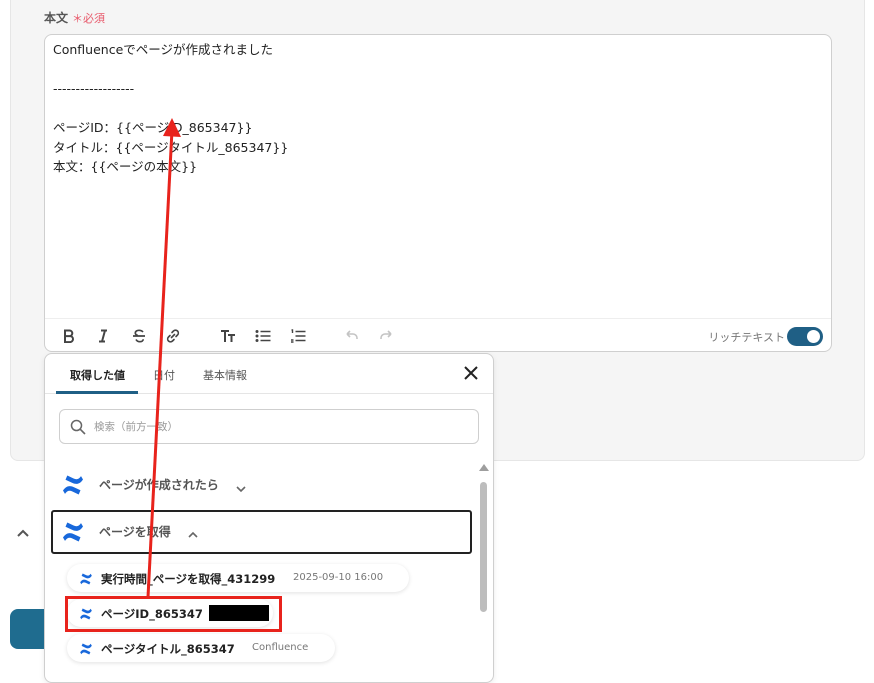 This screenshot has width=874, height=683. I want to click on search-box, so click(269, 426).